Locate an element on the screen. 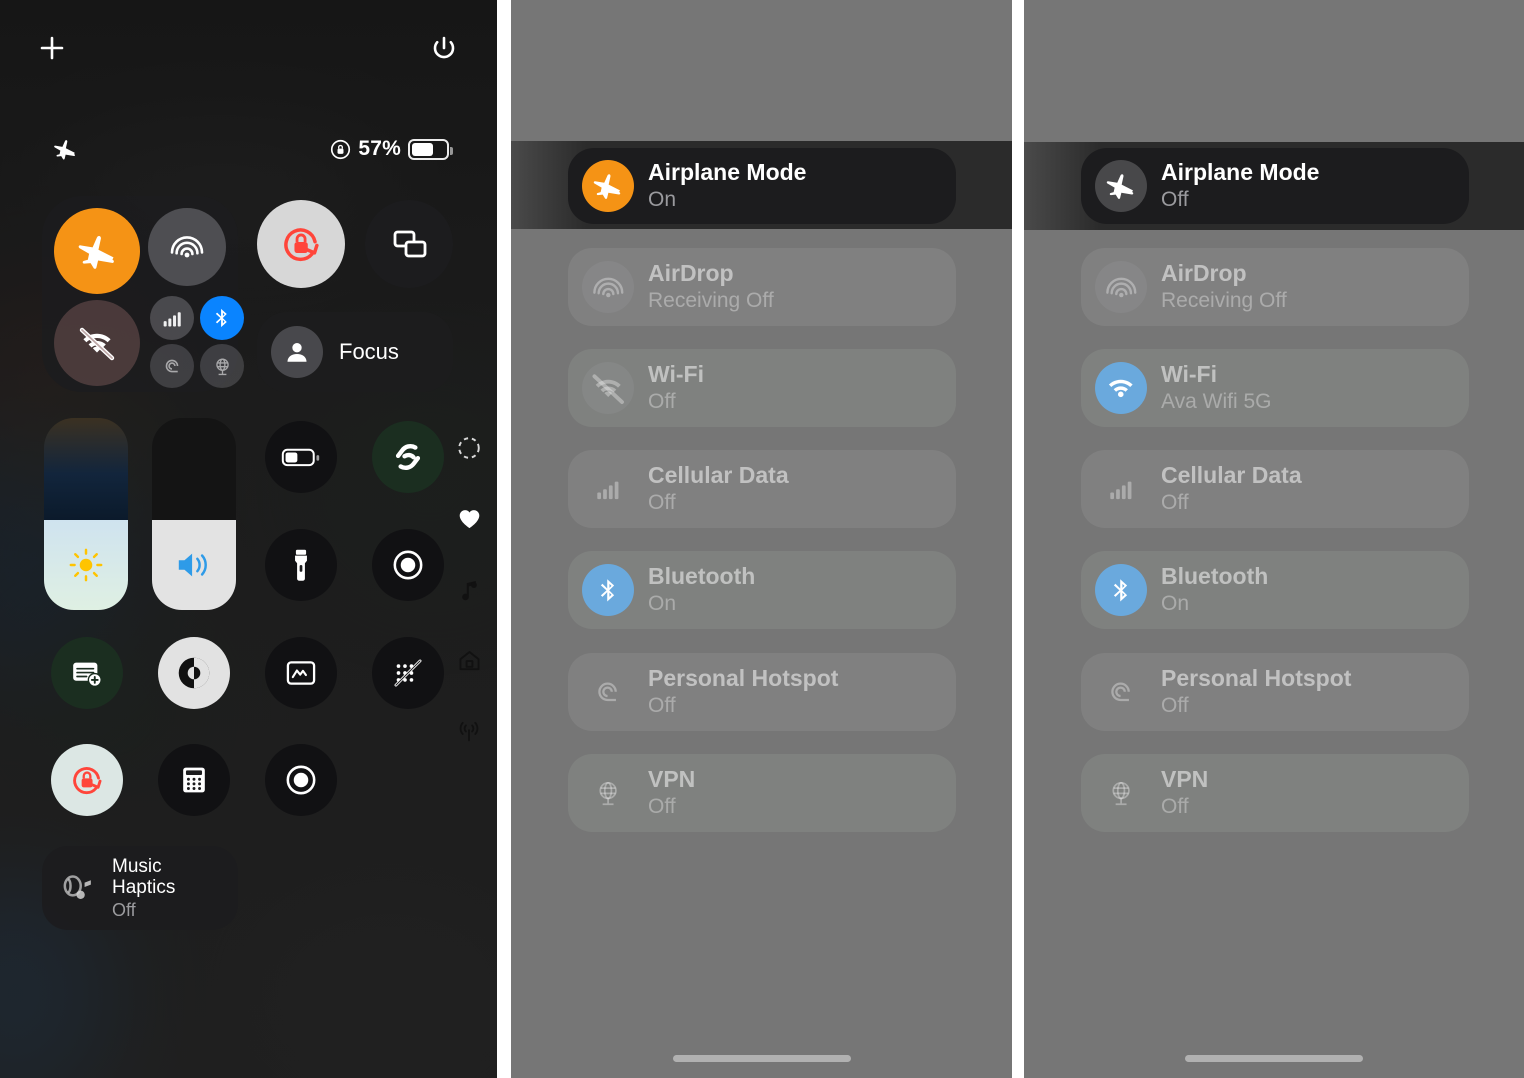  page-rail is located at coordinates (469, 589).